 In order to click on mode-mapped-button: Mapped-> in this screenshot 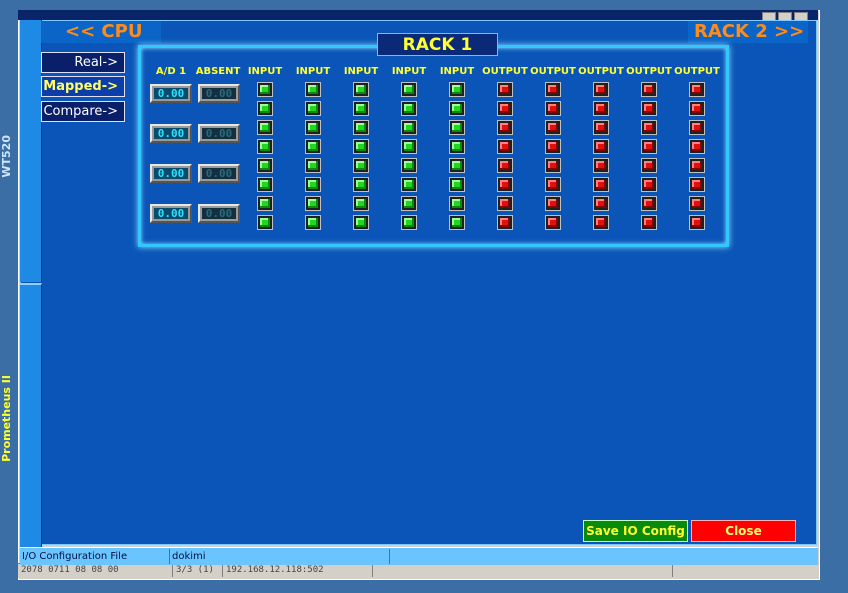, I will do `click(83, 86)`.